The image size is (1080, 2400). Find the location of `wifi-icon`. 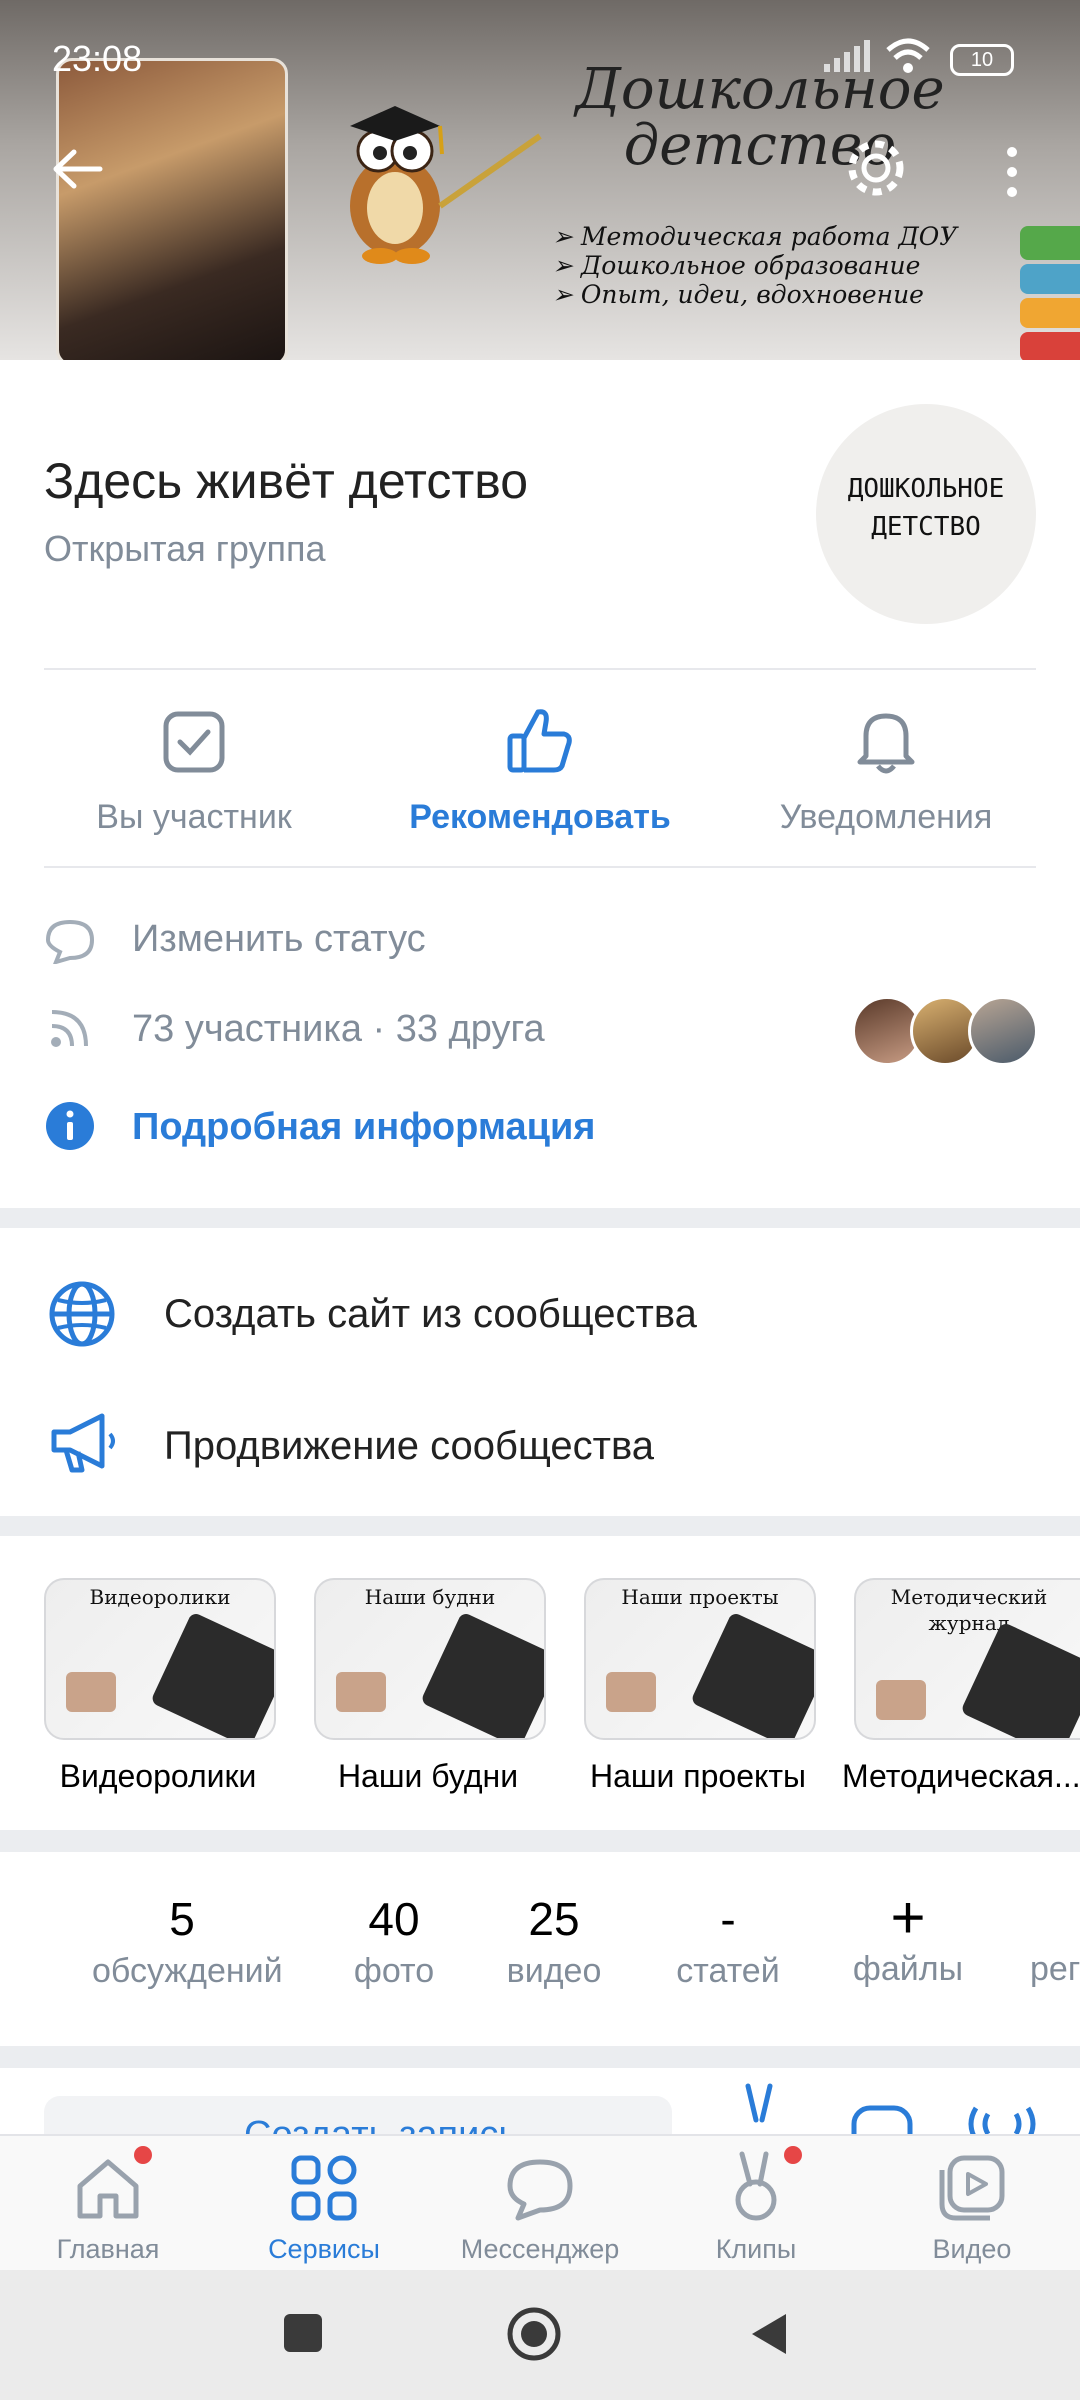

wifi-icon is located at coordinates (908, 55).